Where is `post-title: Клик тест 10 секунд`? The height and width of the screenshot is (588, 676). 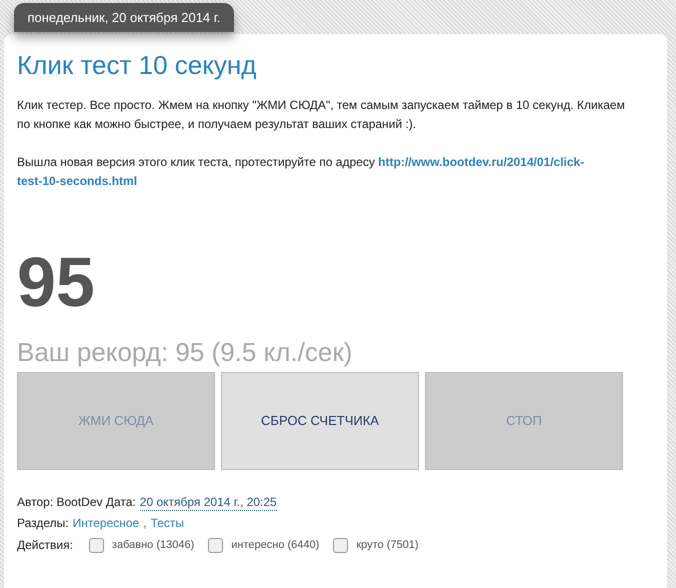 post-title: Клик тест 10 секунд is located at coordinates (335, 65).